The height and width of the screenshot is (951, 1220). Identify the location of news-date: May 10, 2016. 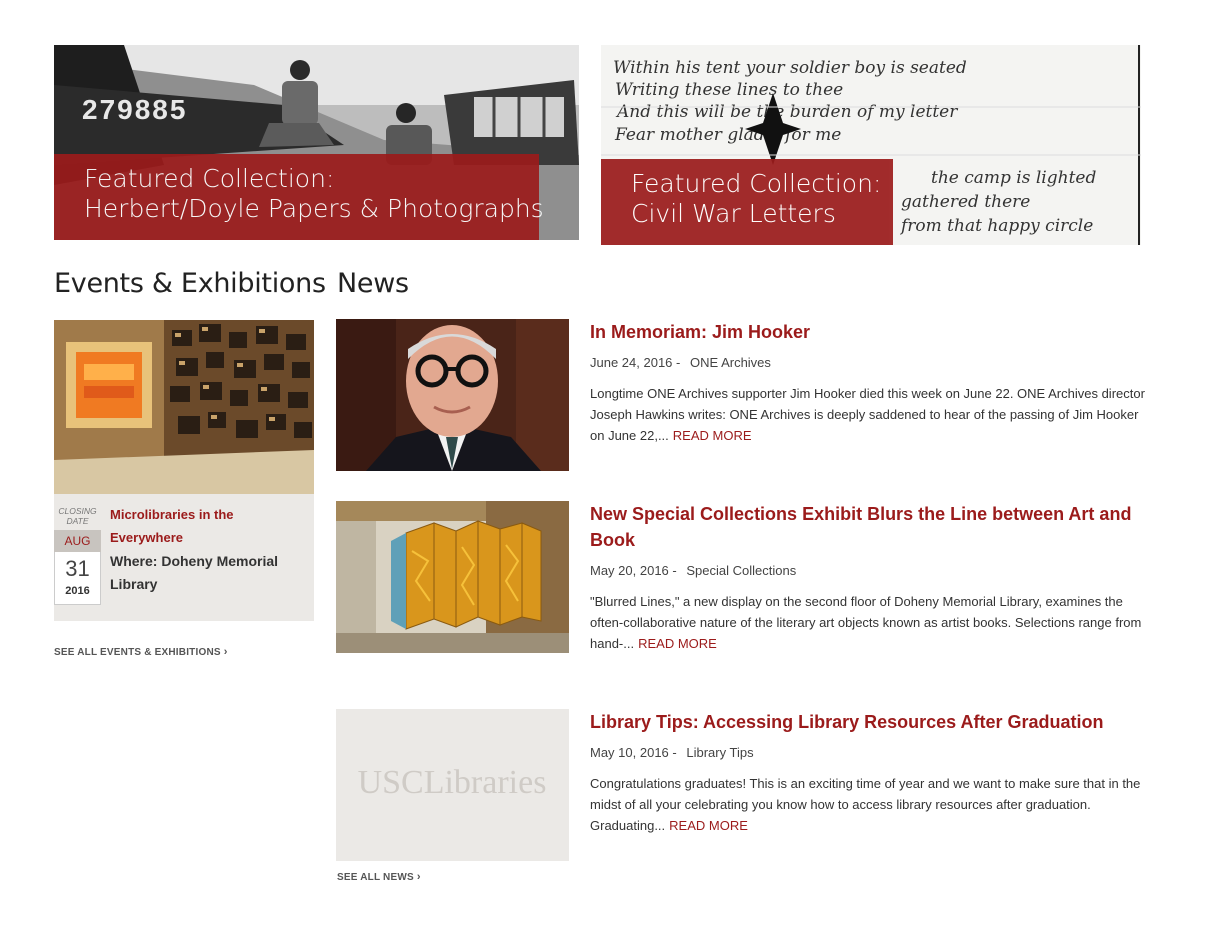
(629, 752).